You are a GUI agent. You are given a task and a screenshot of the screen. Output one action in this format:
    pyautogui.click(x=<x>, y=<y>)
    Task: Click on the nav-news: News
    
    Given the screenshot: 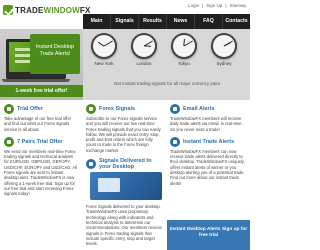 What is the action you would take?
    pyautogui.click(x=180, y=21)
    